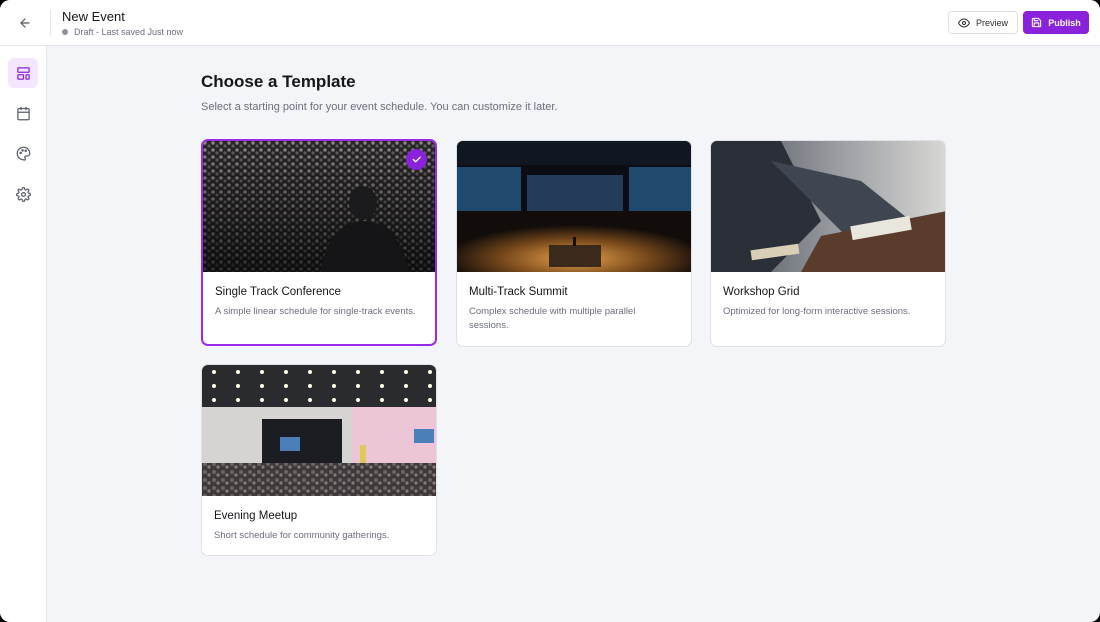  I want to click on sidebar-item-settings, so click(23, 194).